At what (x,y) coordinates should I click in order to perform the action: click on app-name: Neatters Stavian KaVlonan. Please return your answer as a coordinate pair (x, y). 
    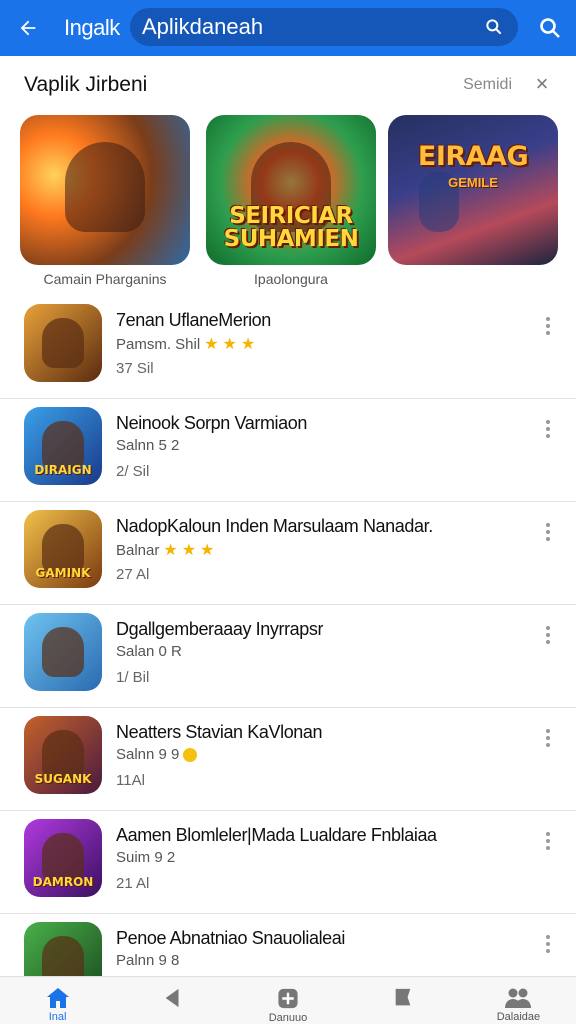
    Looking at the image, I should click on (219, 732).